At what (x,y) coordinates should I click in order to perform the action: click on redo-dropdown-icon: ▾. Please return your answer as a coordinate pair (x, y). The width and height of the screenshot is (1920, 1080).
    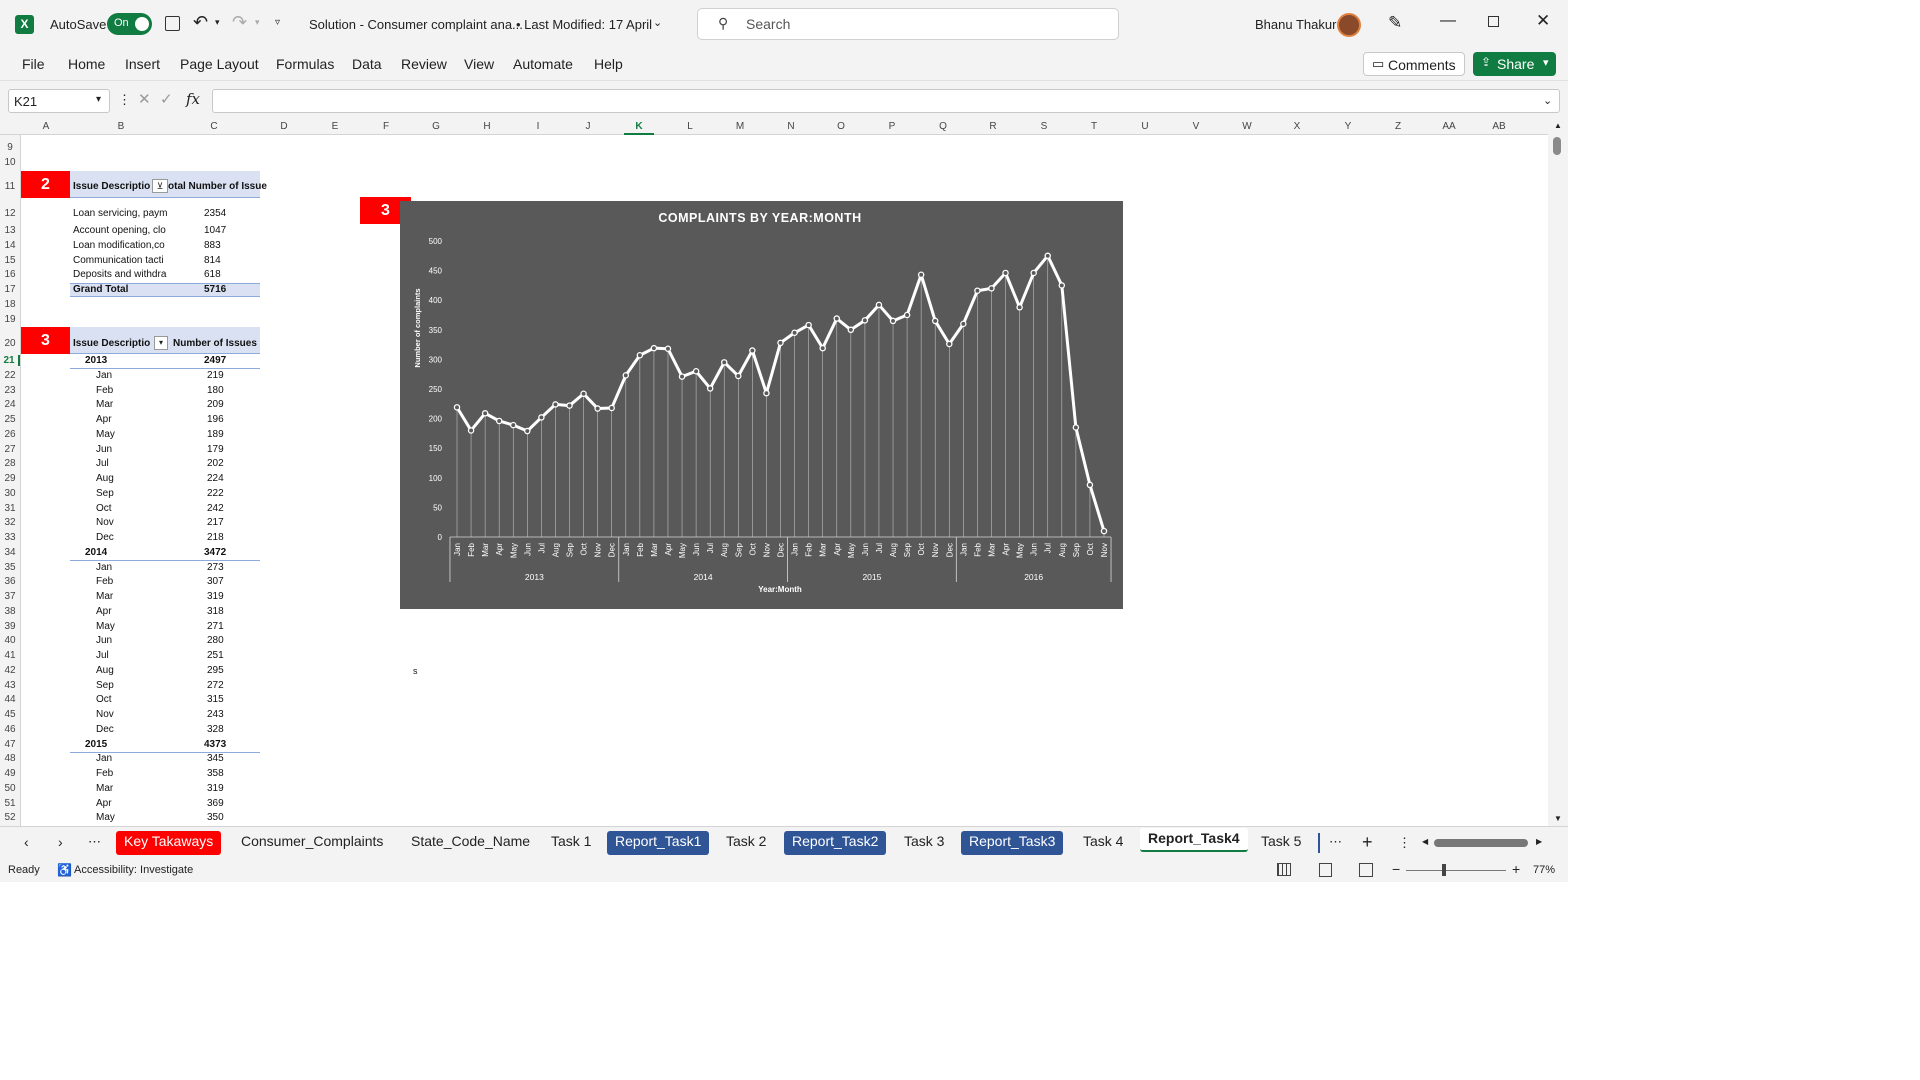
    Looking at the image, I should click on (257, 22).